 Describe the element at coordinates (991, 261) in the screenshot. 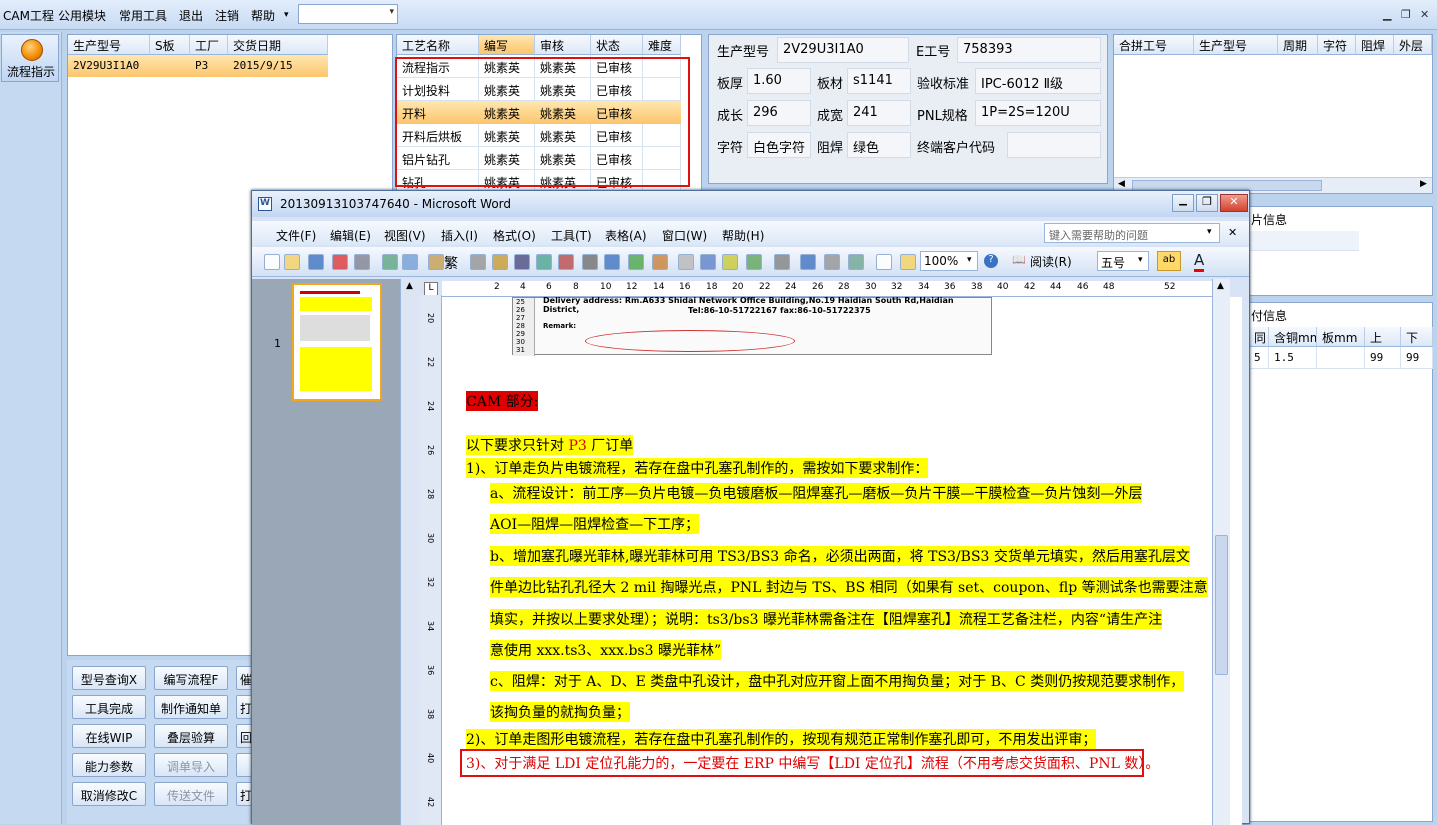

I see `help-icon: ?` at that location.